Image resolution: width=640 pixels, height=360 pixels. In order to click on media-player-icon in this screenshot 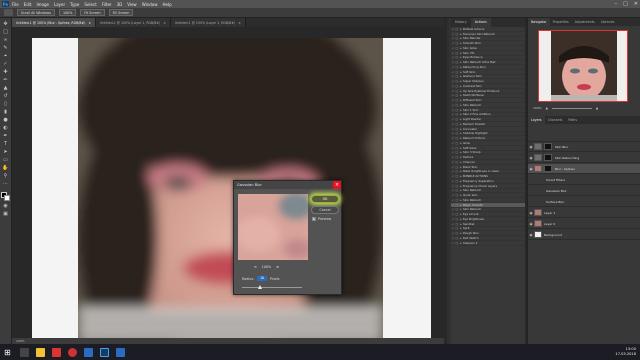, I will do `click(72, 352)`.